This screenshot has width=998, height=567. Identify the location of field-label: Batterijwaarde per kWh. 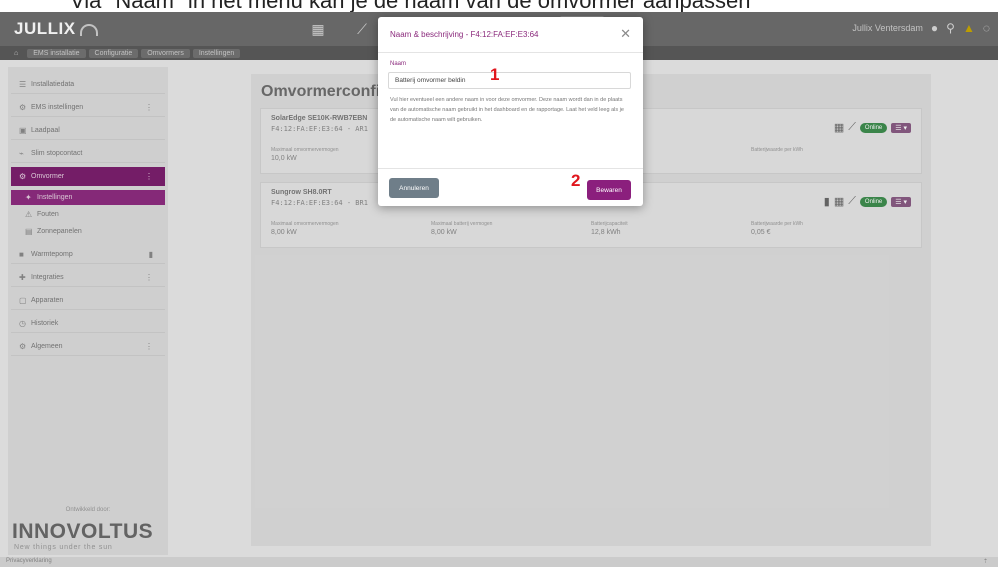
(777, 150).